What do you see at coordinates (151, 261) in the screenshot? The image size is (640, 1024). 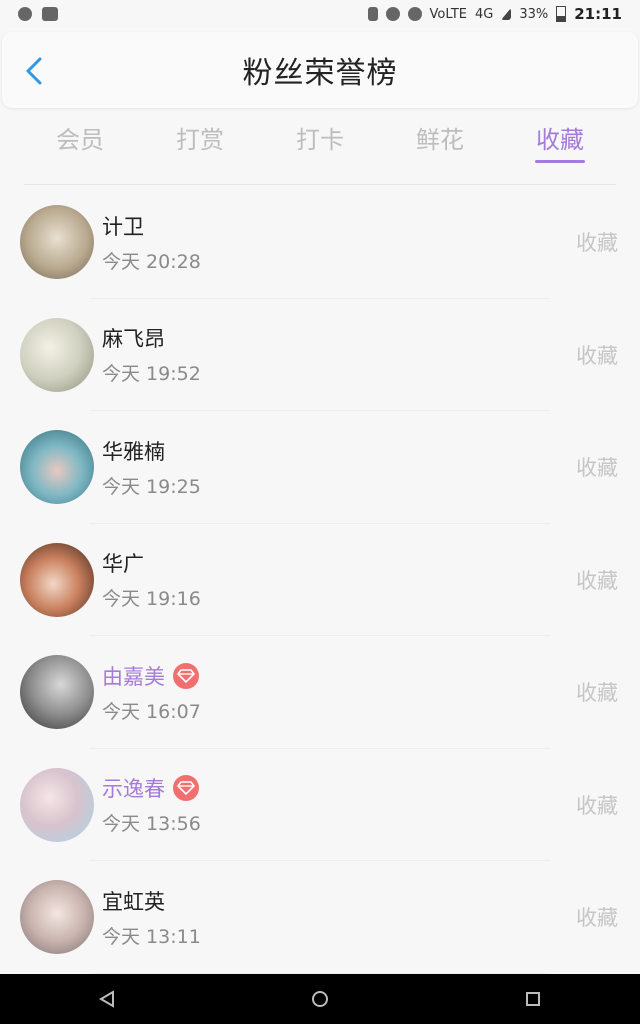 I see `favorite-time: 今天 20:28` at bounding box center [151, 261].